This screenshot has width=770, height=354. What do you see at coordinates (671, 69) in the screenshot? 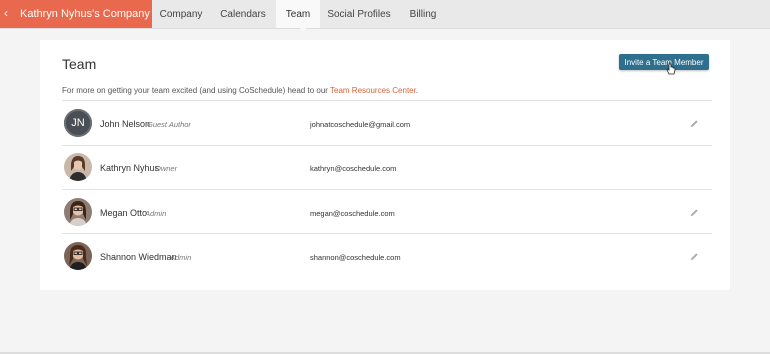
I see `hand-cursor-icon` at bounding box center [671, 69].